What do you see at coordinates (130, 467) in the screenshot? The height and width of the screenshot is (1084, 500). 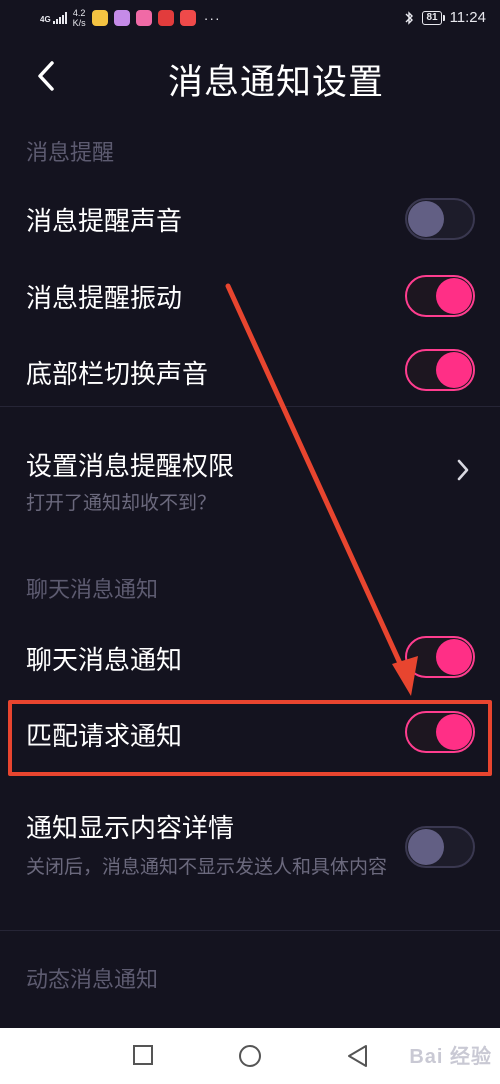 I see `permission-label: 设置消息提醒权限` at bounding box center [130, 467].